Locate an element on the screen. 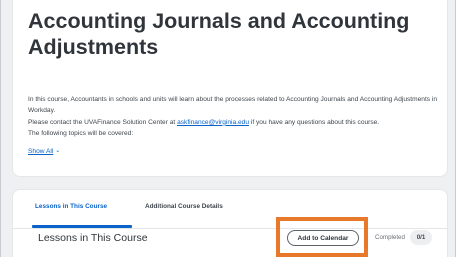  add-to-calendar-button: Add to Calendar is located at coordinates (323, 238).